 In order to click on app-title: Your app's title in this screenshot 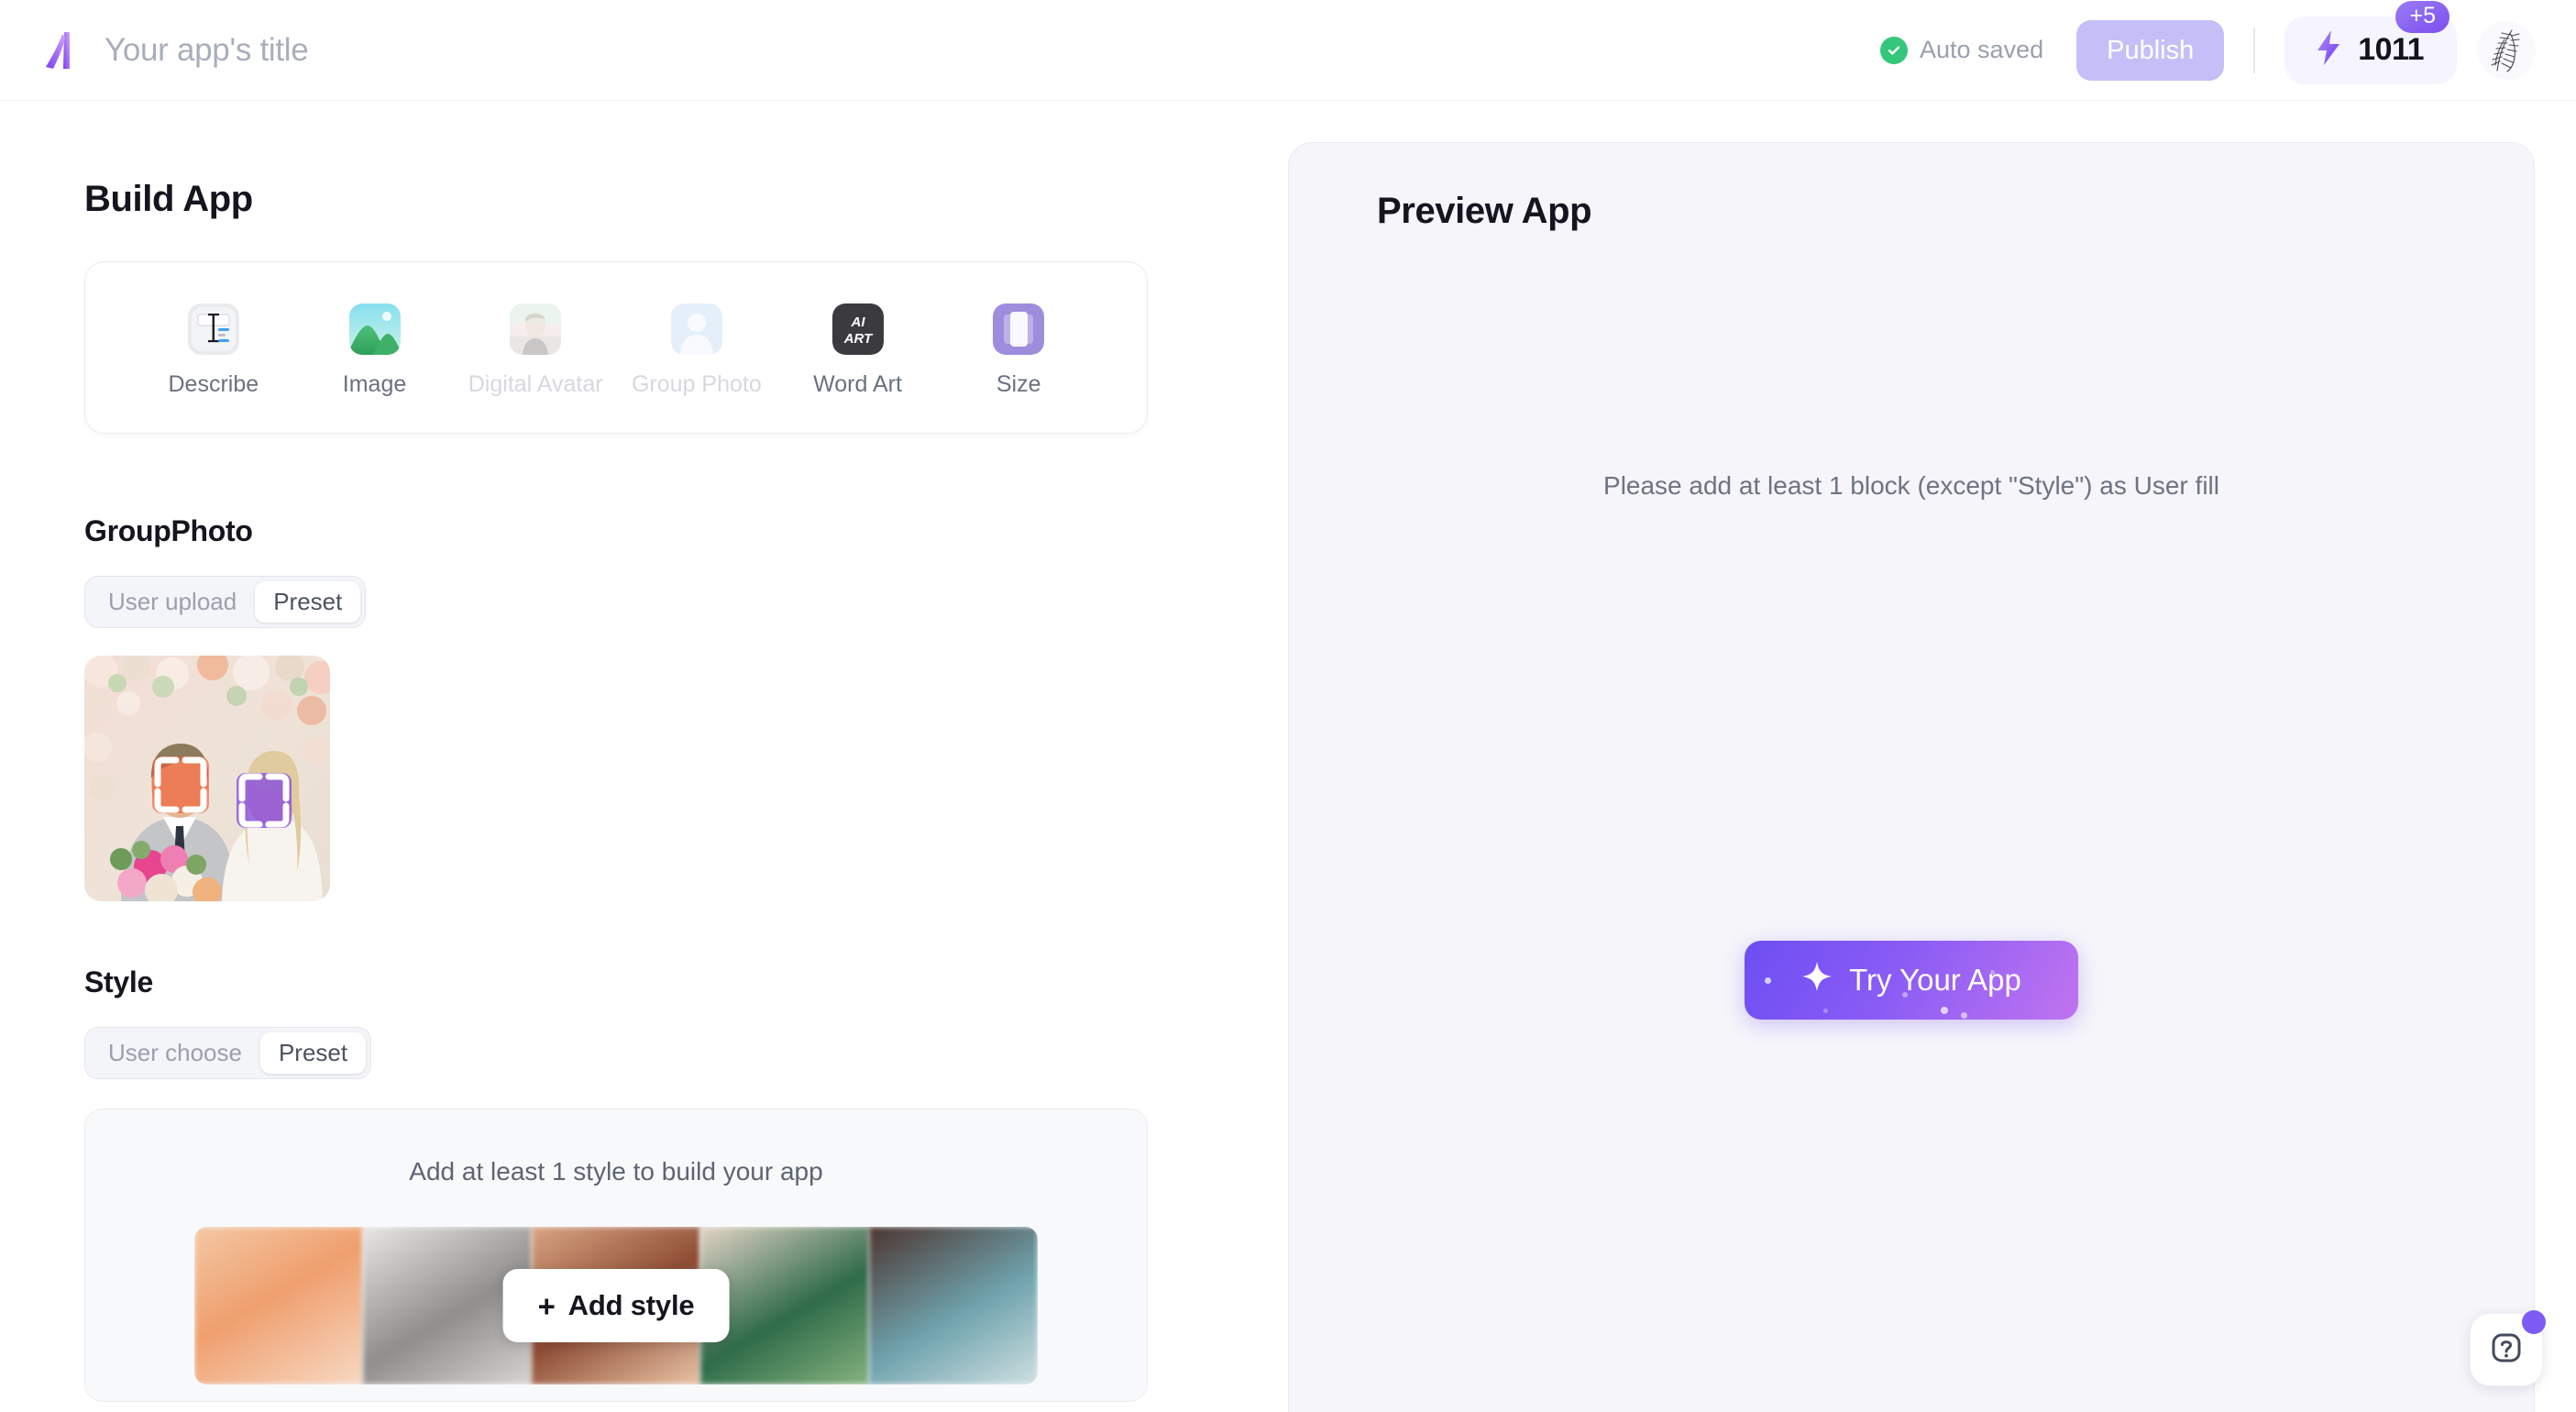, I will do `click(207, 50)`.